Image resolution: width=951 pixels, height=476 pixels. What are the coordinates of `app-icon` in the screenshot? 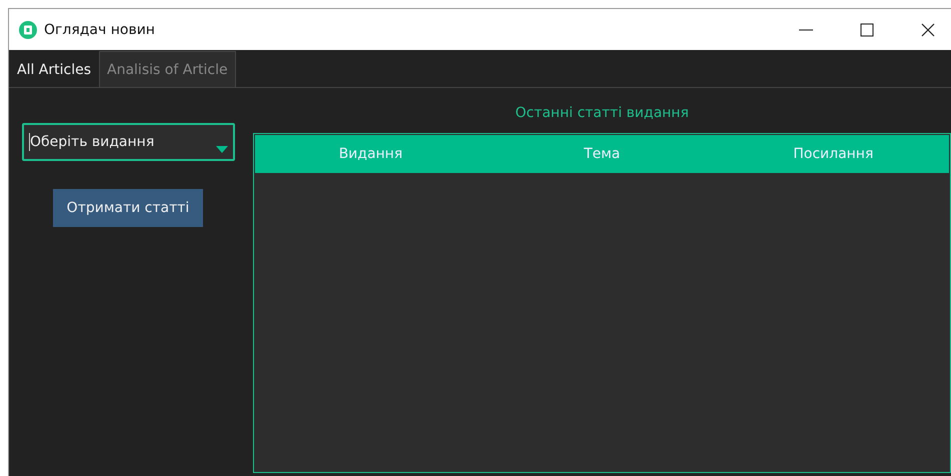 It's located at (28, 29).